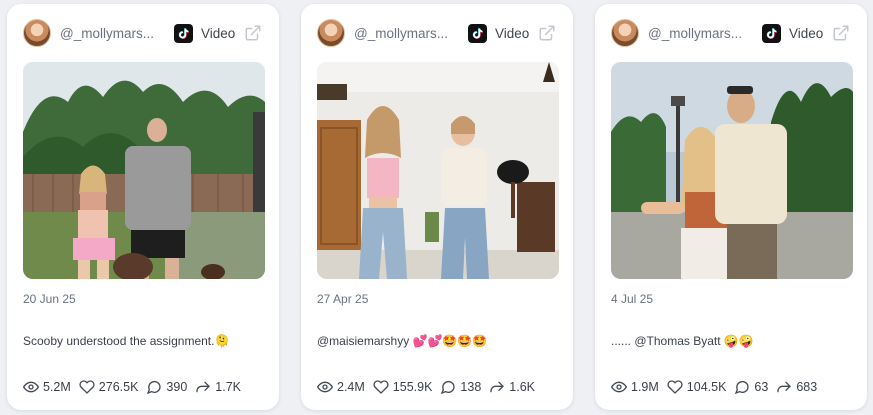 The height and width of the screenshot is (415, 873). What do you see at coordinates (471, 387) in the screenshot?
I see `comments-count: 138` at bounding box center [471, 387].